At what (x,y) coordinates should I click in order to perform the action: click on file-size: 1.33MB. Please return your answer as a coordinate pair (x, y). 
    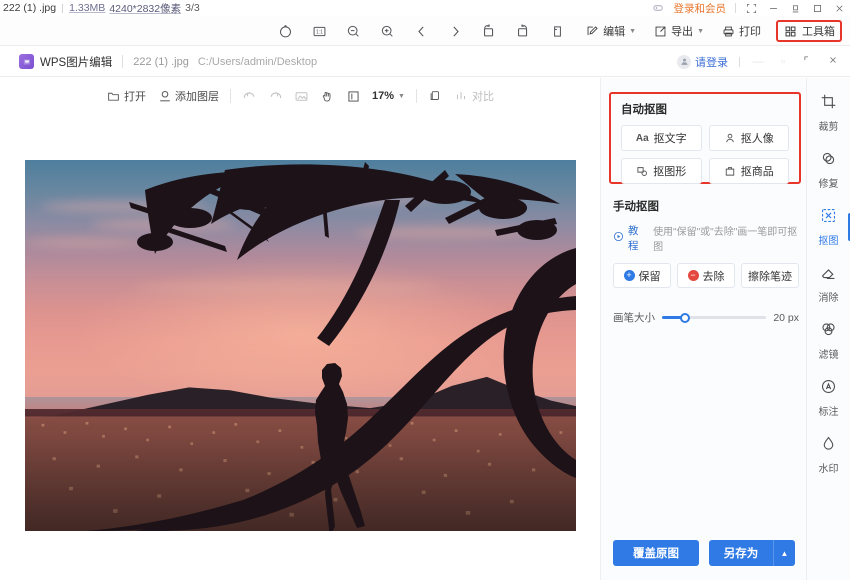
    Looking at the image, I should click on (87, 8).